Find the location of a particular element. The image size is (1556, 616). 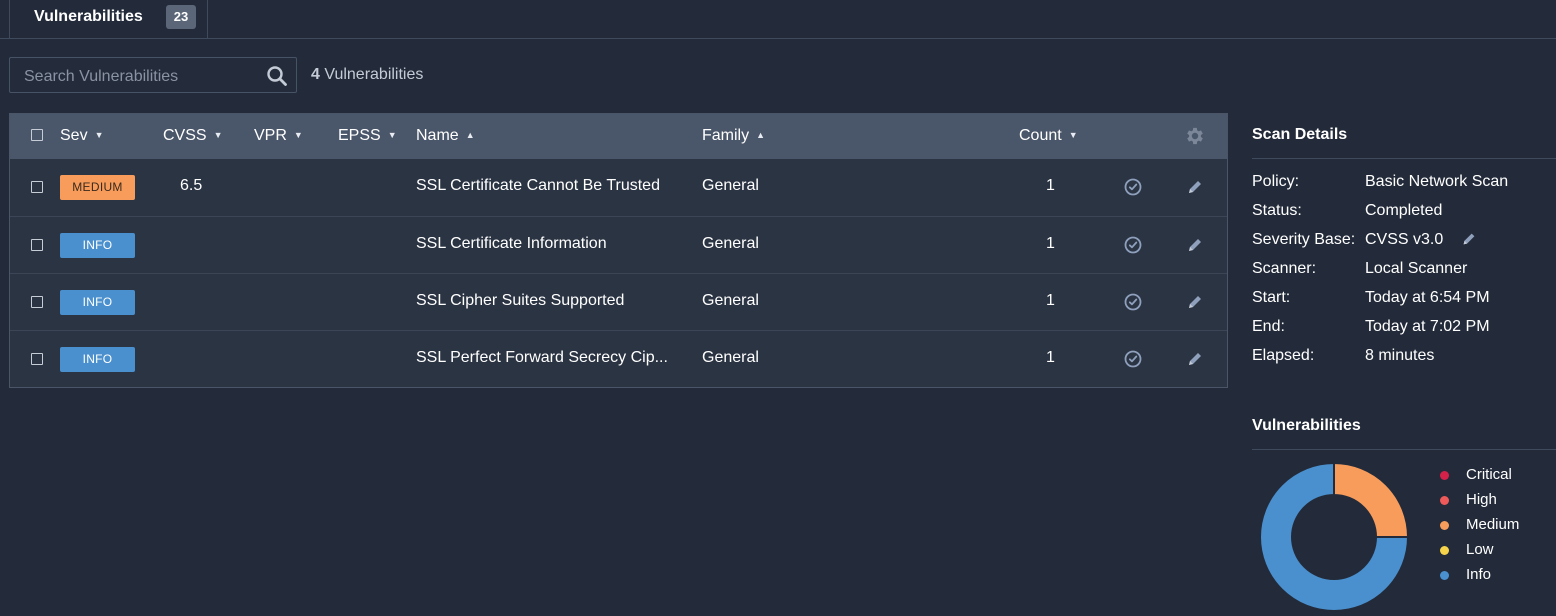

vulnerability-count-label: Vulnerabilities is located at coordinates (374, 74).